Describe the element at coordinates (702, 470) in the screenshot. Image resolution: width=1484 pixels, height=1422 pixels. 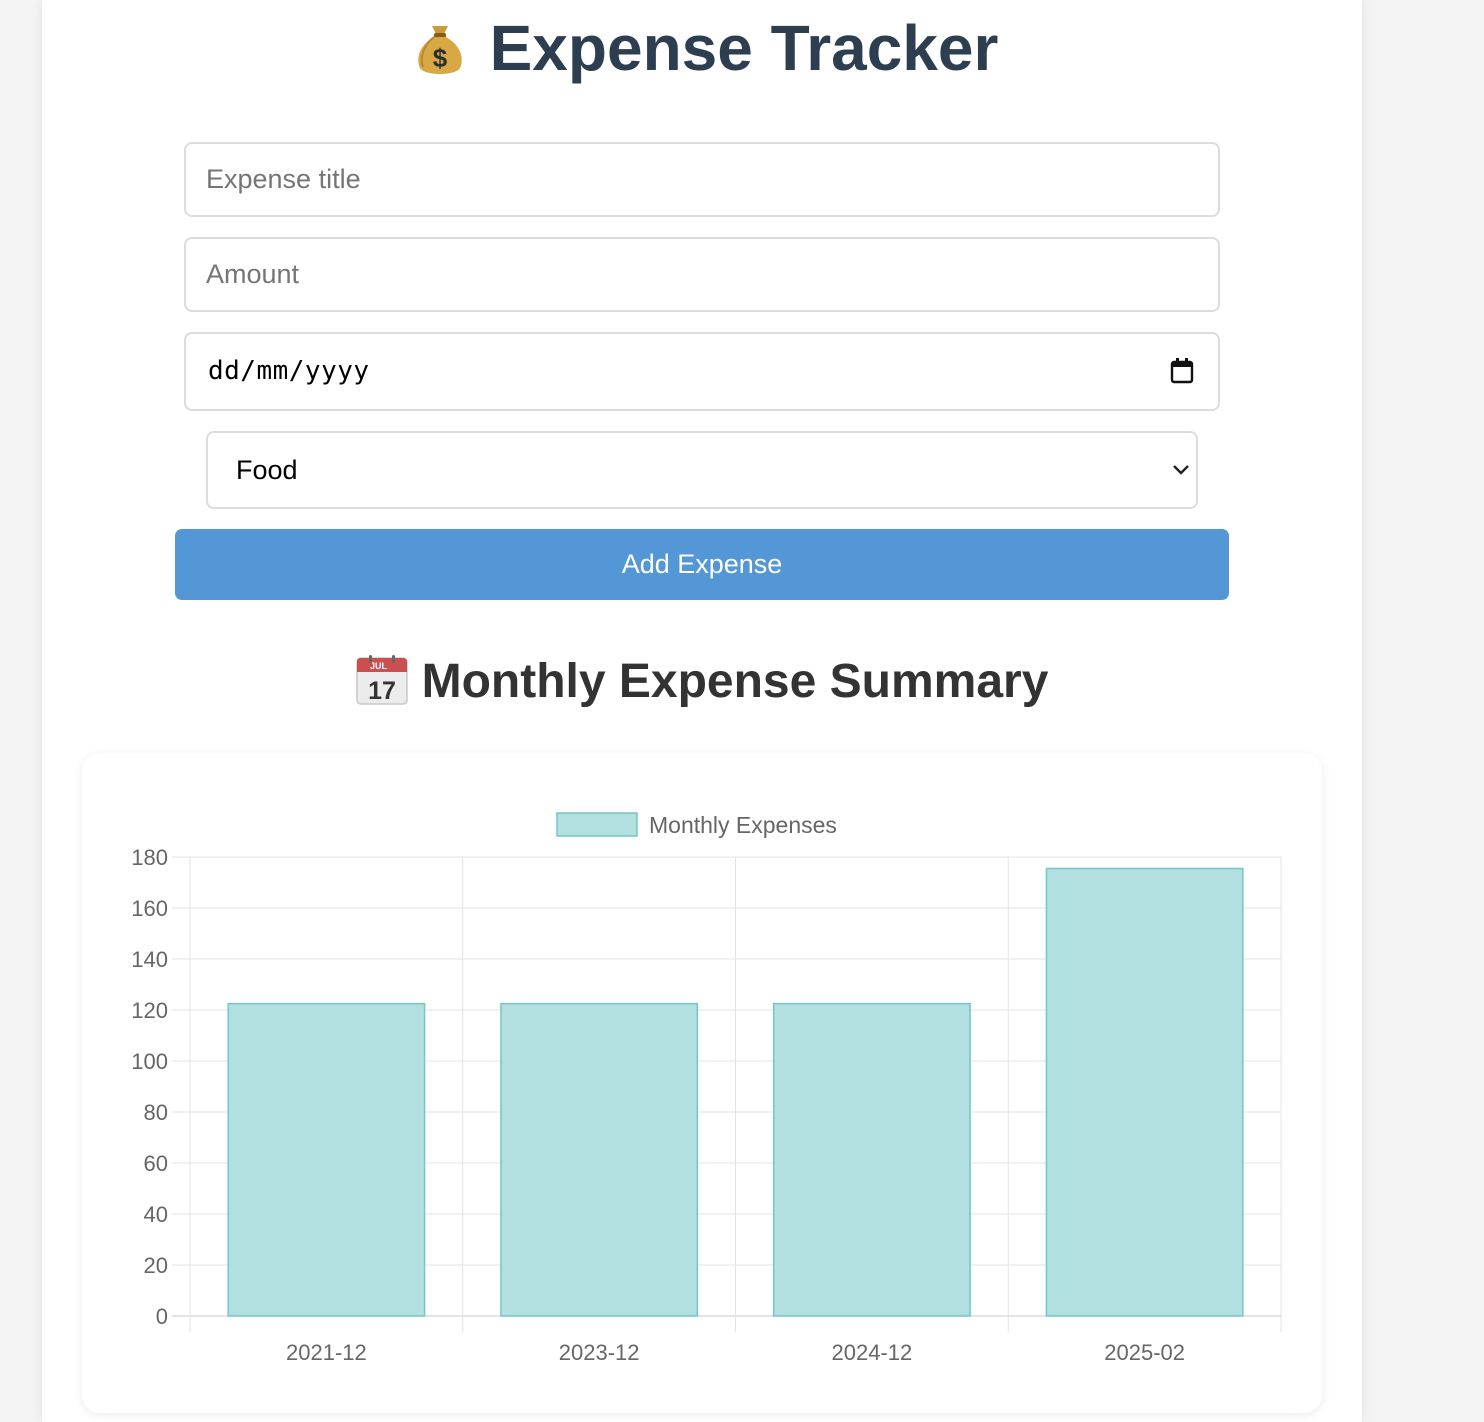
I see `category-select: Food` at that location.